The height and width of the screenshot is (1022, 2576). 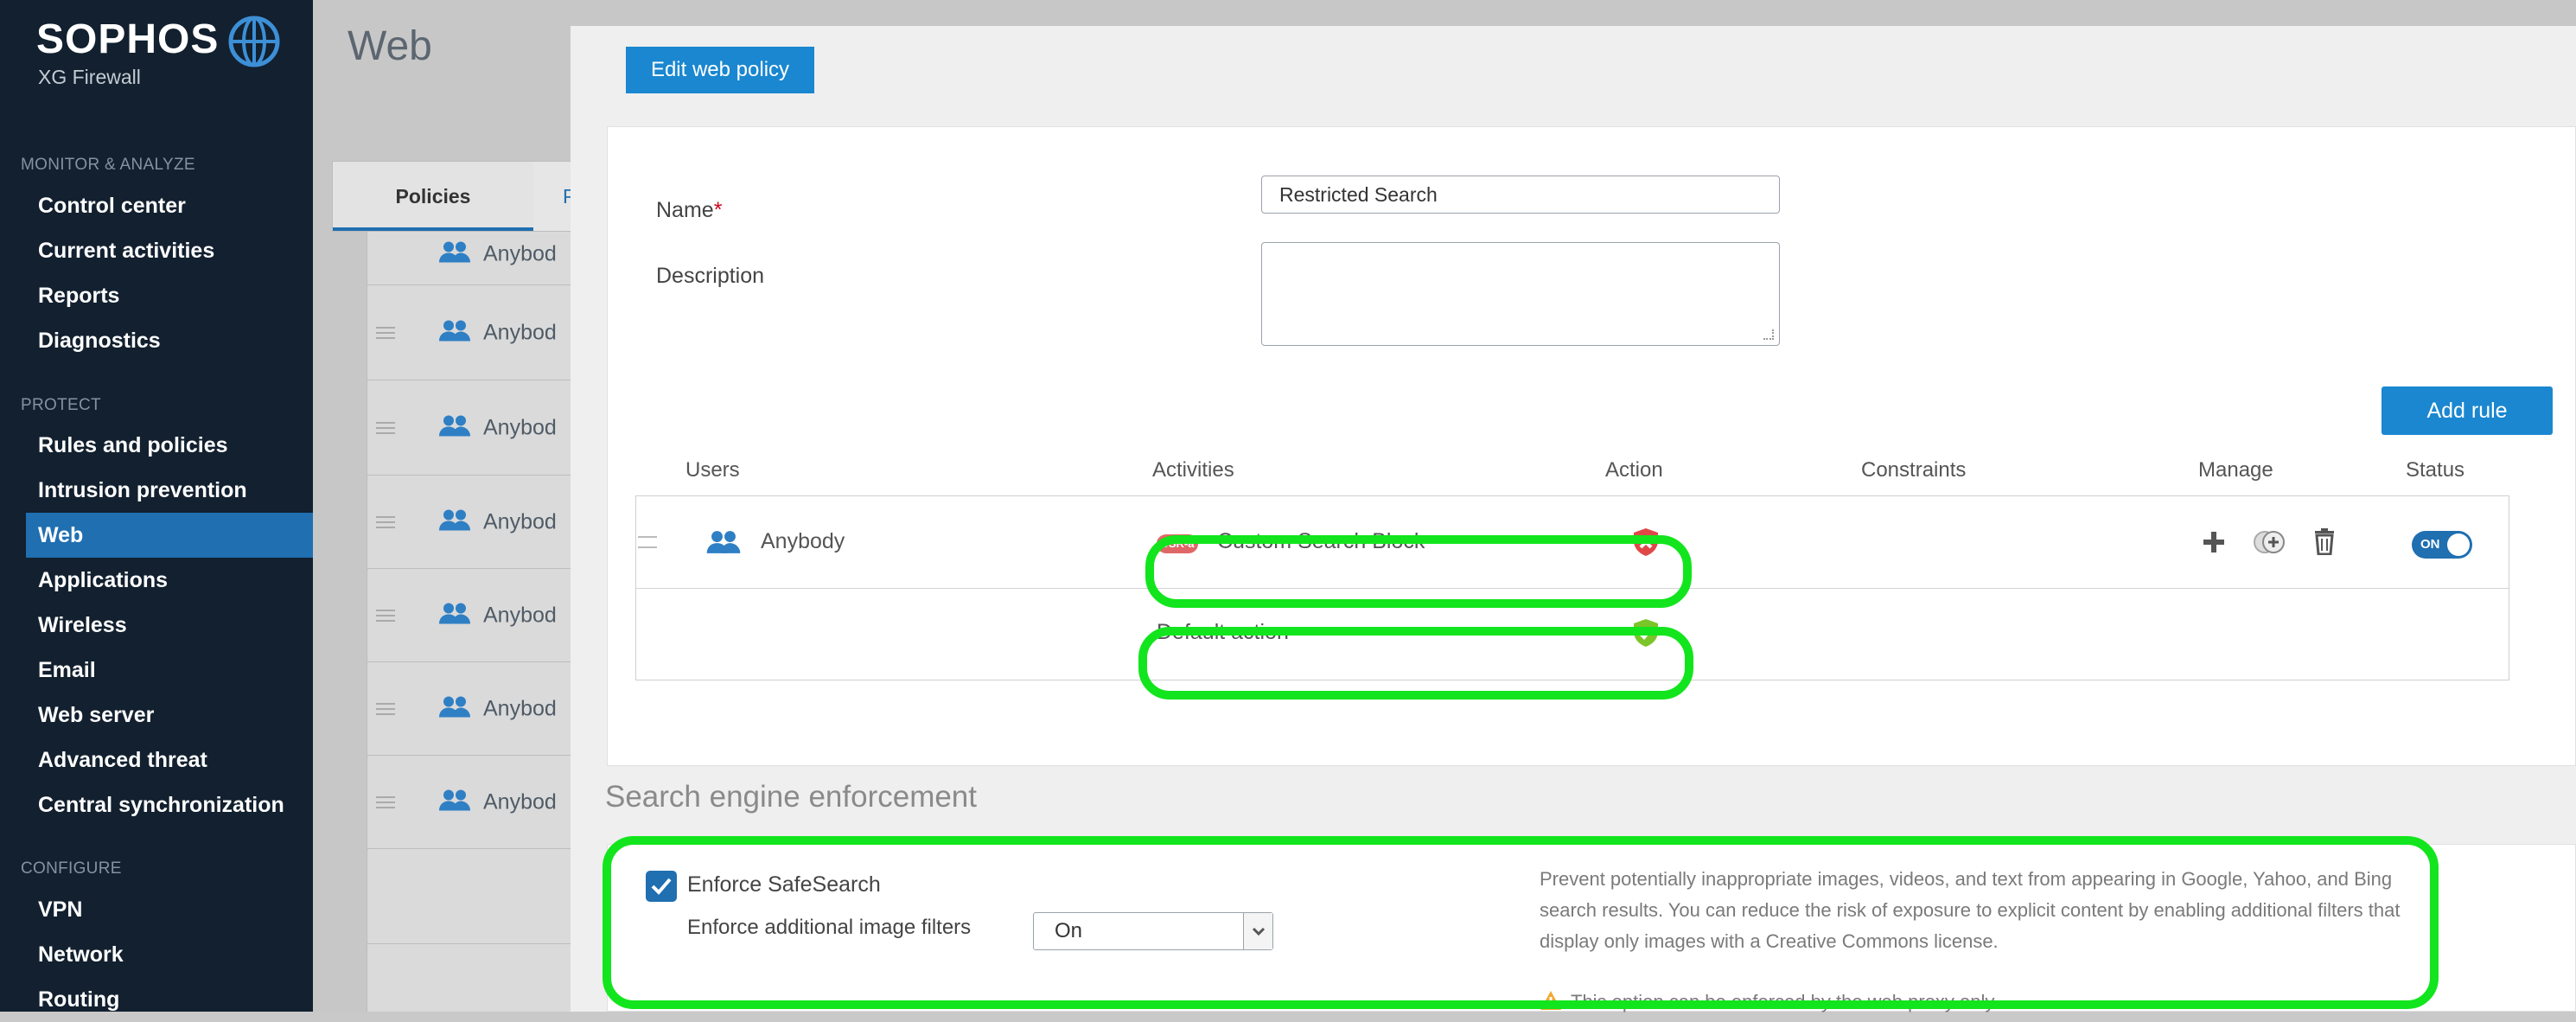 I want to click on nav-section-monitor: MONITOR & ANALYZE, so click(x=108, y=165).